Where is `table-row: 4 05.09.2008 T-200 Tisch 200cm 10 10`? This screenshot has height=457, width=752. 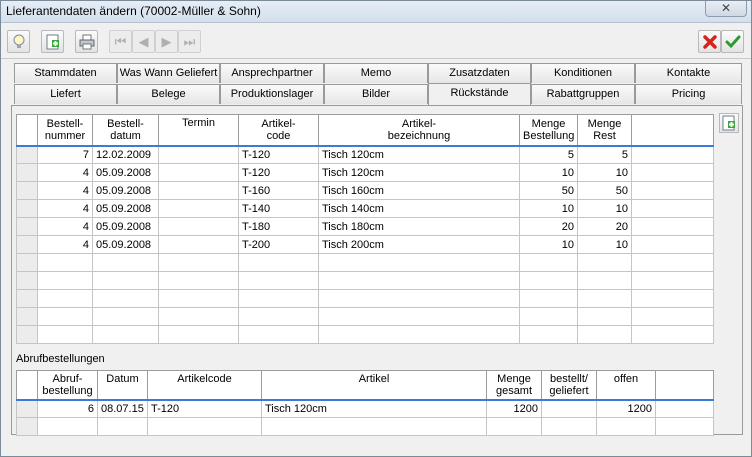
table-row: 4 05.09.2008 T-200 Tisch 200cm 10 10 is located at coordinates (365, 244).